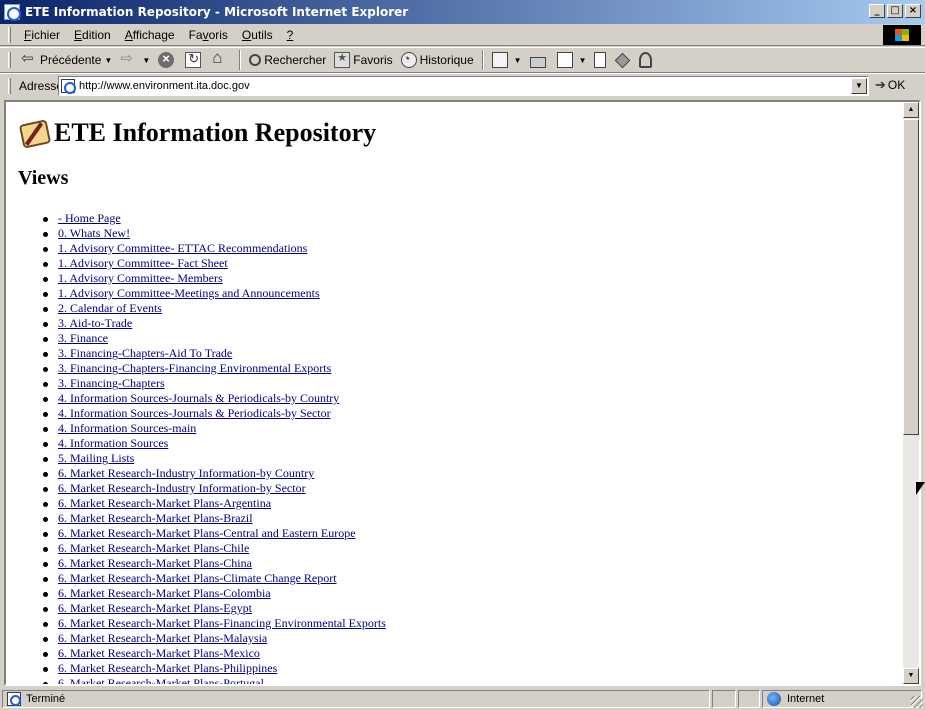 This screenshot has height=710, width=925. I want to click on stop-button, so click(167, 60).